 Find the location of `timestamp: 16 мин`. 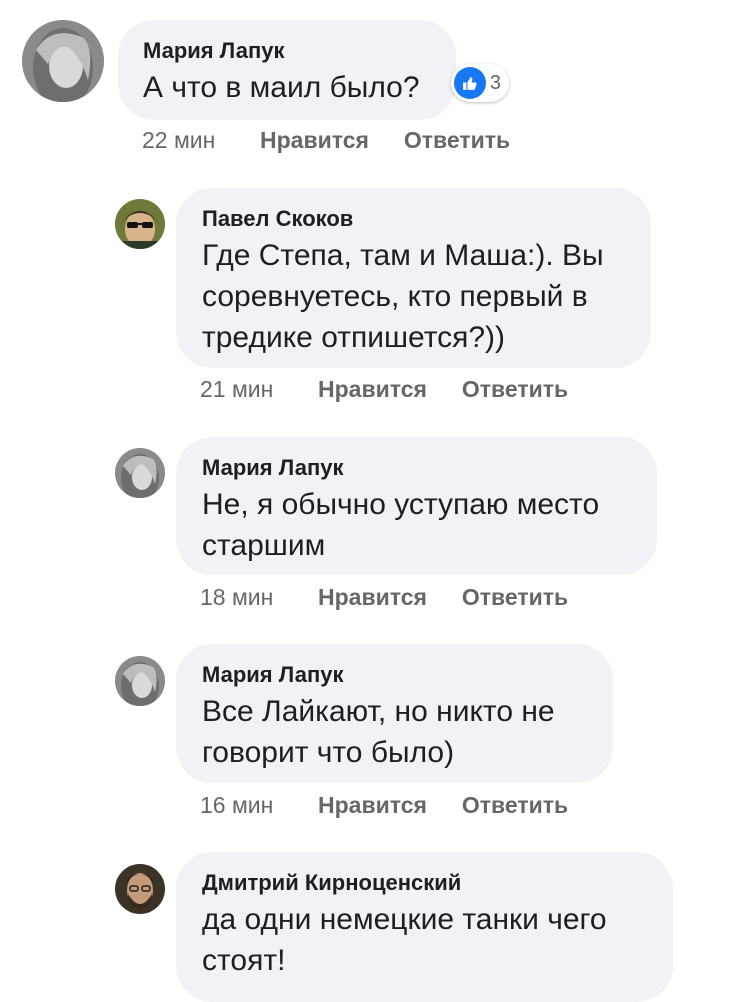

timestamp: 16 мин is located at coordinates (259, 805).